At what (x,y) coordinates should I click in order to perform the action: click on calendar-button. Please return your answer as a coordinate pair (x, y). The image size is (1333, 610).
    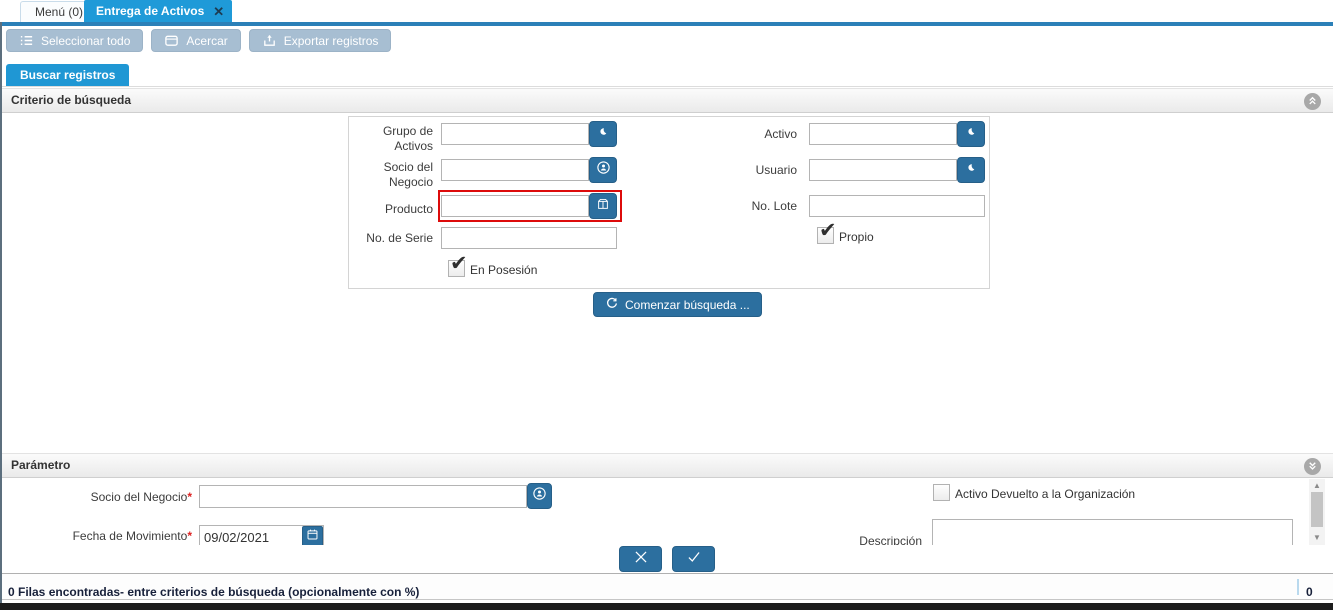
    Looking at the image, I should click on (312, 536).